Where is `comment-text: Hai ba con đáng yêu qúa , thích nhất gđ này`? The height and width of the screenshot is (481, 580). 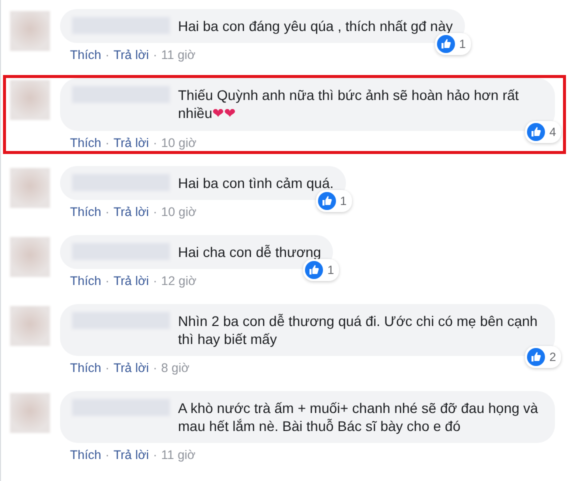 comment-text: Hai ba con đáng yêu qúa , thích nhất gđ này is located at coordinates (315, 26).